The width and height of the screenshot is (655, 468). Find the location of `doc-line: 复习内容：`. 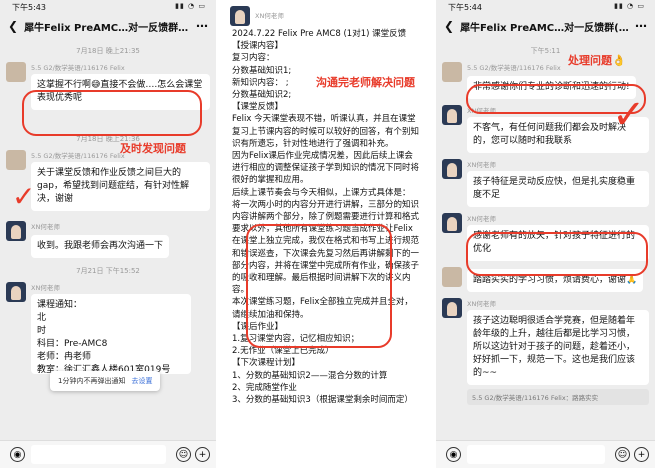

doc-line: 复习内容： is located at coordinates (253, 58).